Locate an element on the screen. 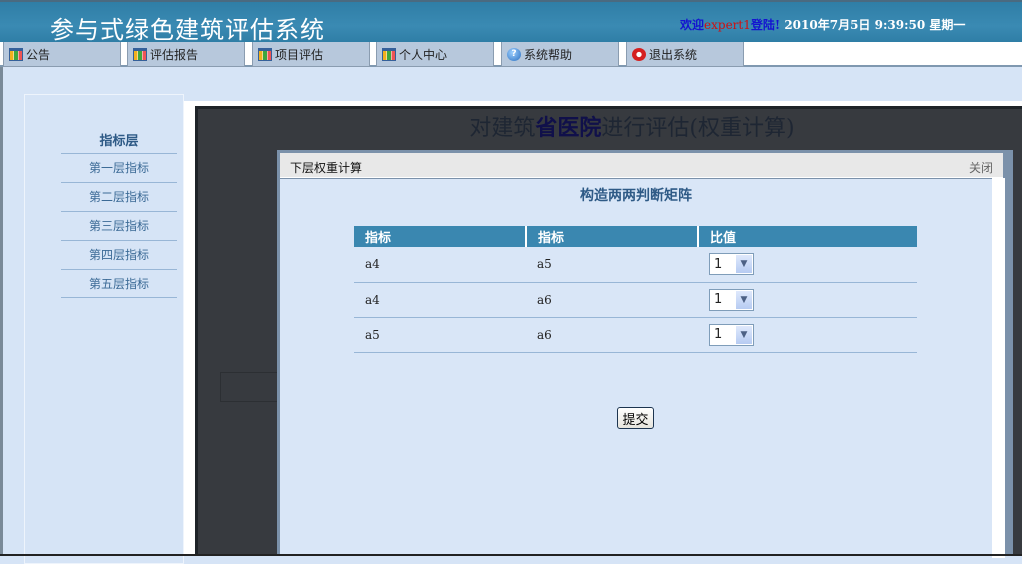 The width and height of the screenshot is (1022, 564). close-button: 关闭 is located at coordinates (981, 167).